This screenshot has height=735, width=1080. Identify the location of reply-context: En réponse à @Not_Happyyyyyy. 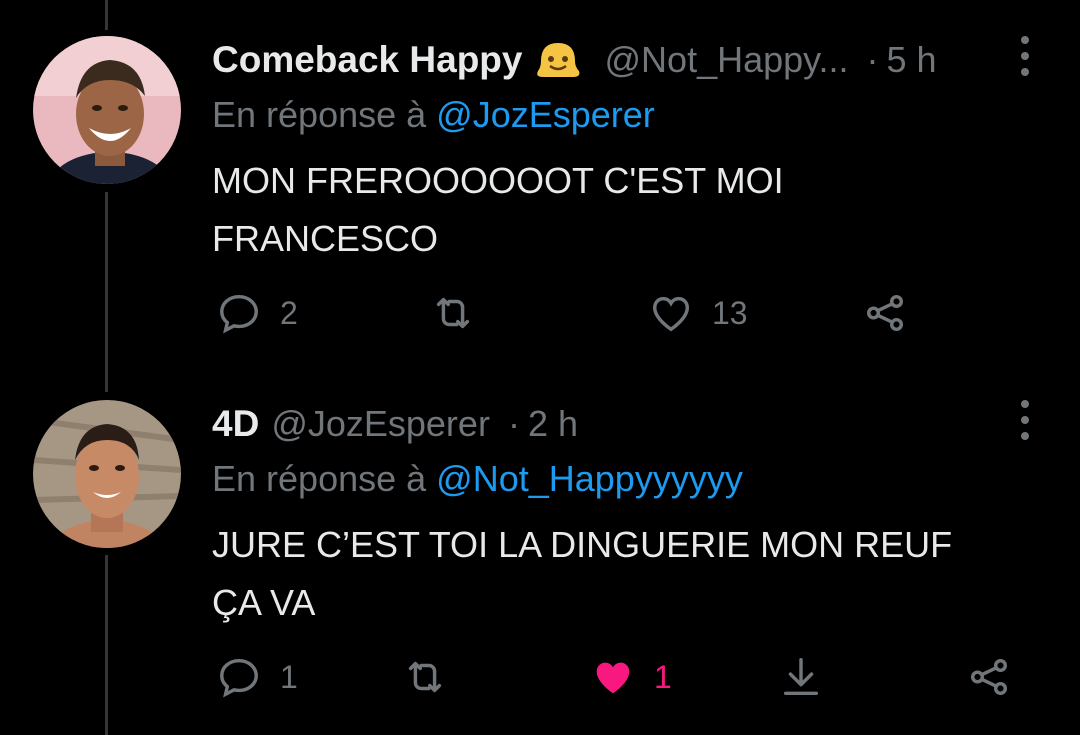
(626, 479).